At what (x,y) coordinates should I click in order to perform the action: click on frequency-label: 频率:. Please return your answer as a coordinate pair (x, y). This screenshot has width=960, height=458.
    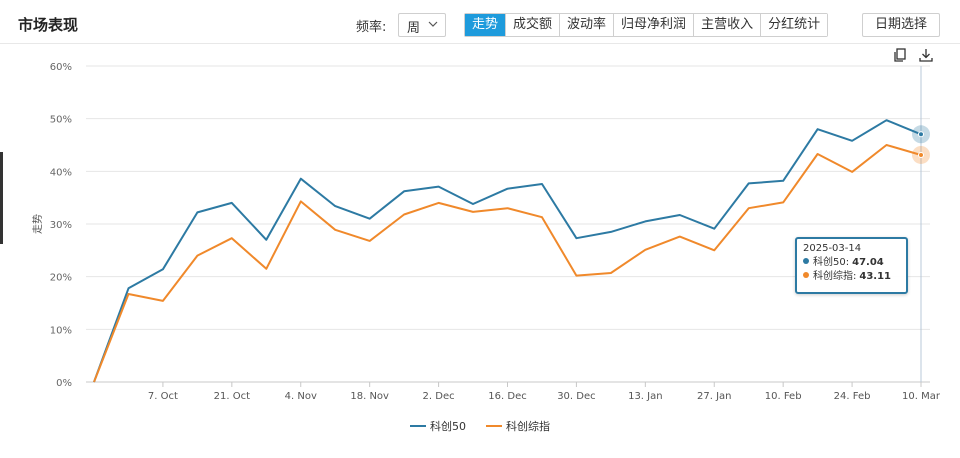
    Looking at the image, I should click on (371, 27).